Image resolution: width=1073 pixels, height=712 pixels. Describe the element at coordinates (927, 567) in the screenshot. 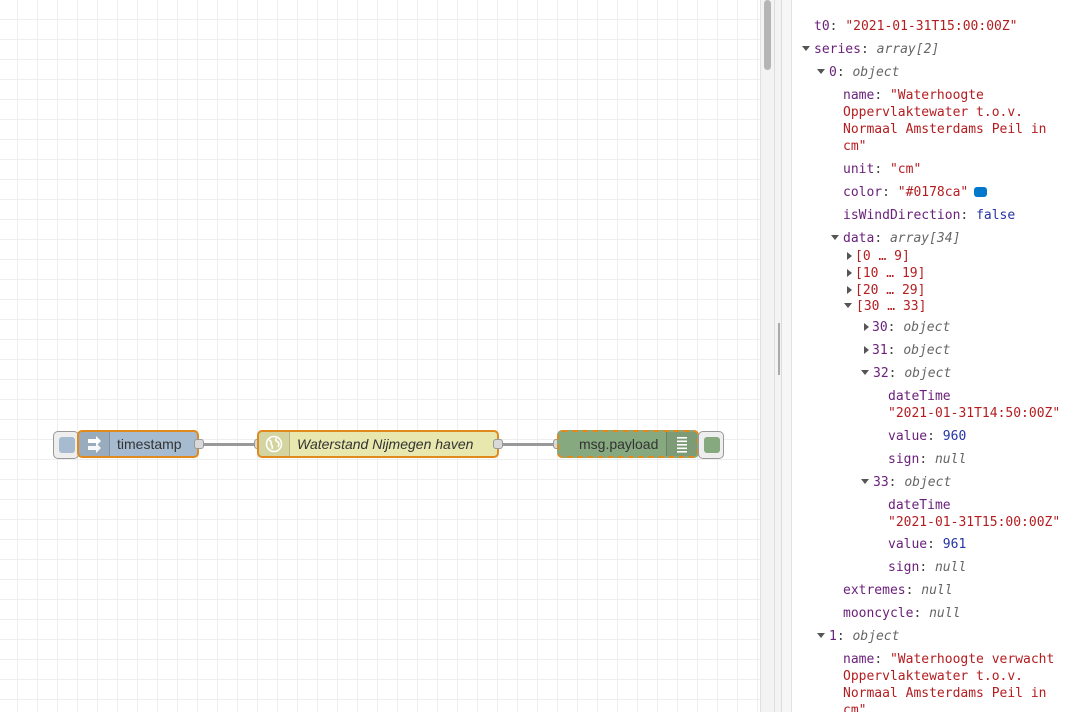

I see `item33-sign: sign: null` at that location.